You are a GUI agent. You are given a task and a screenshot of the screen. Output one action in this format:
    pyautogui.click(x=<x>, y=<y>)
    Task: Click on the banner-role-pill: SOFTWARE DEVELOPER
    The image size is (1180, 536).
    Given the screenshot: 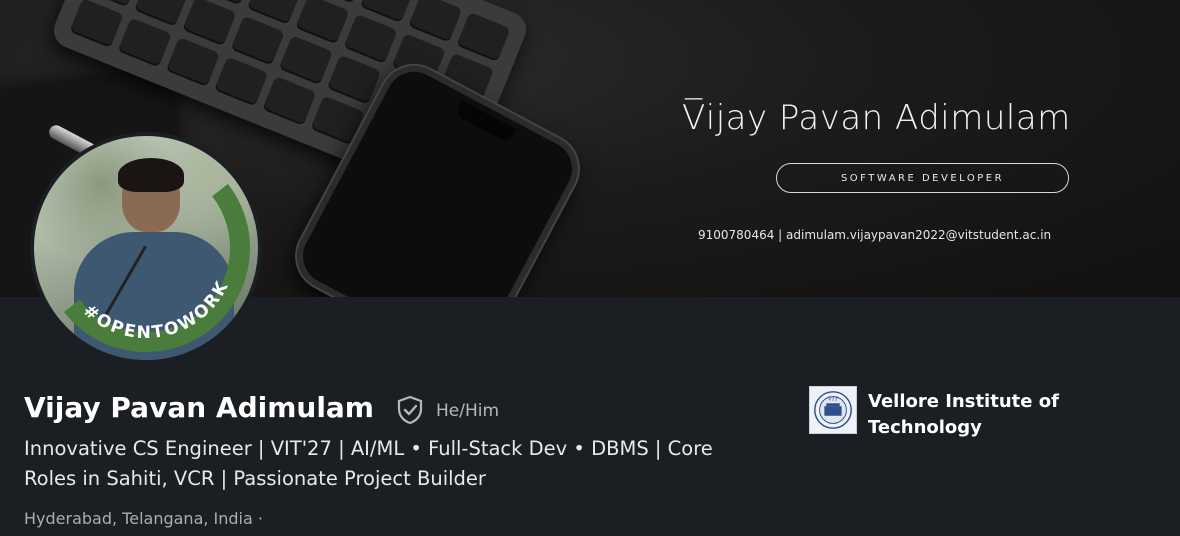 What is the action you would take?
    pyautogui.click(x=922, y=178)
    